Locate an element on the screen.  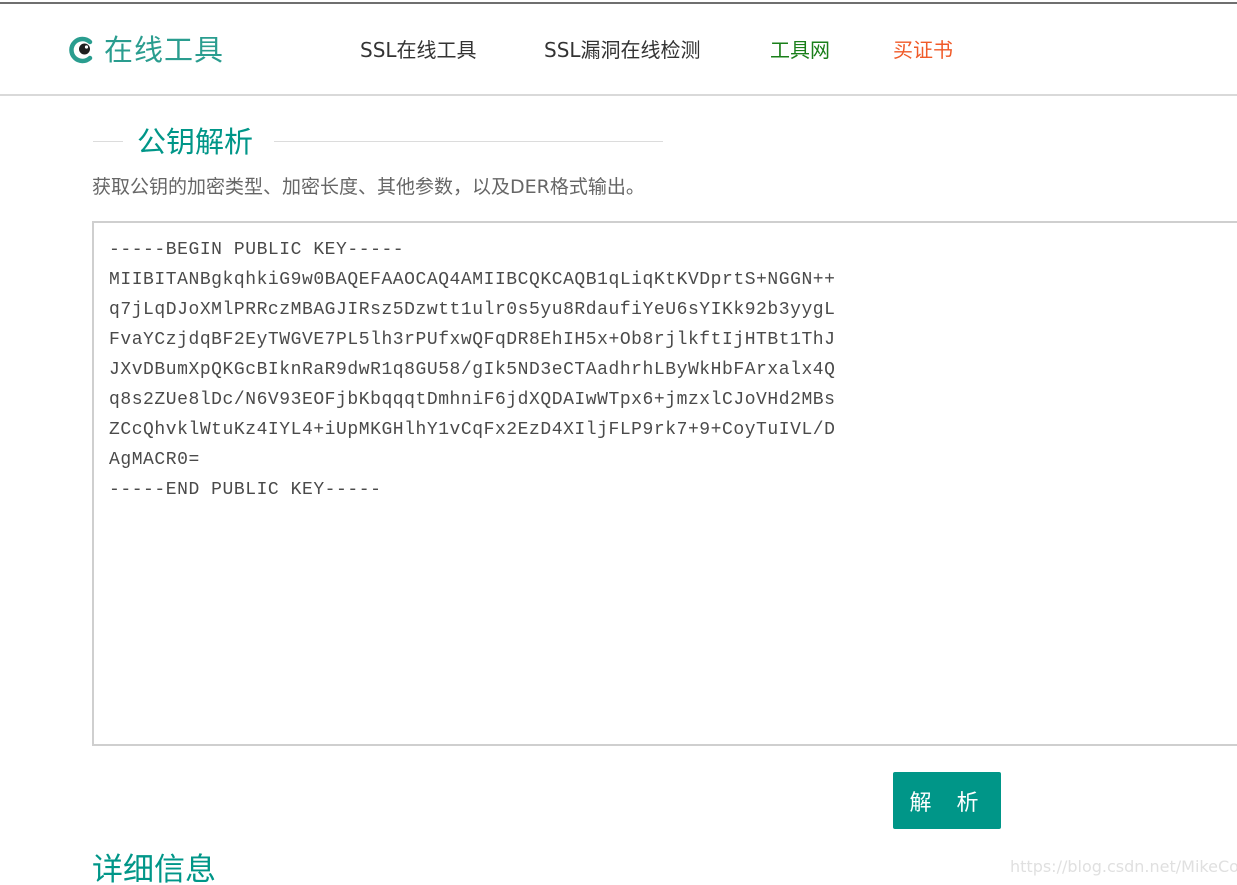
title-divider-left is located at coordinates (108, 141).